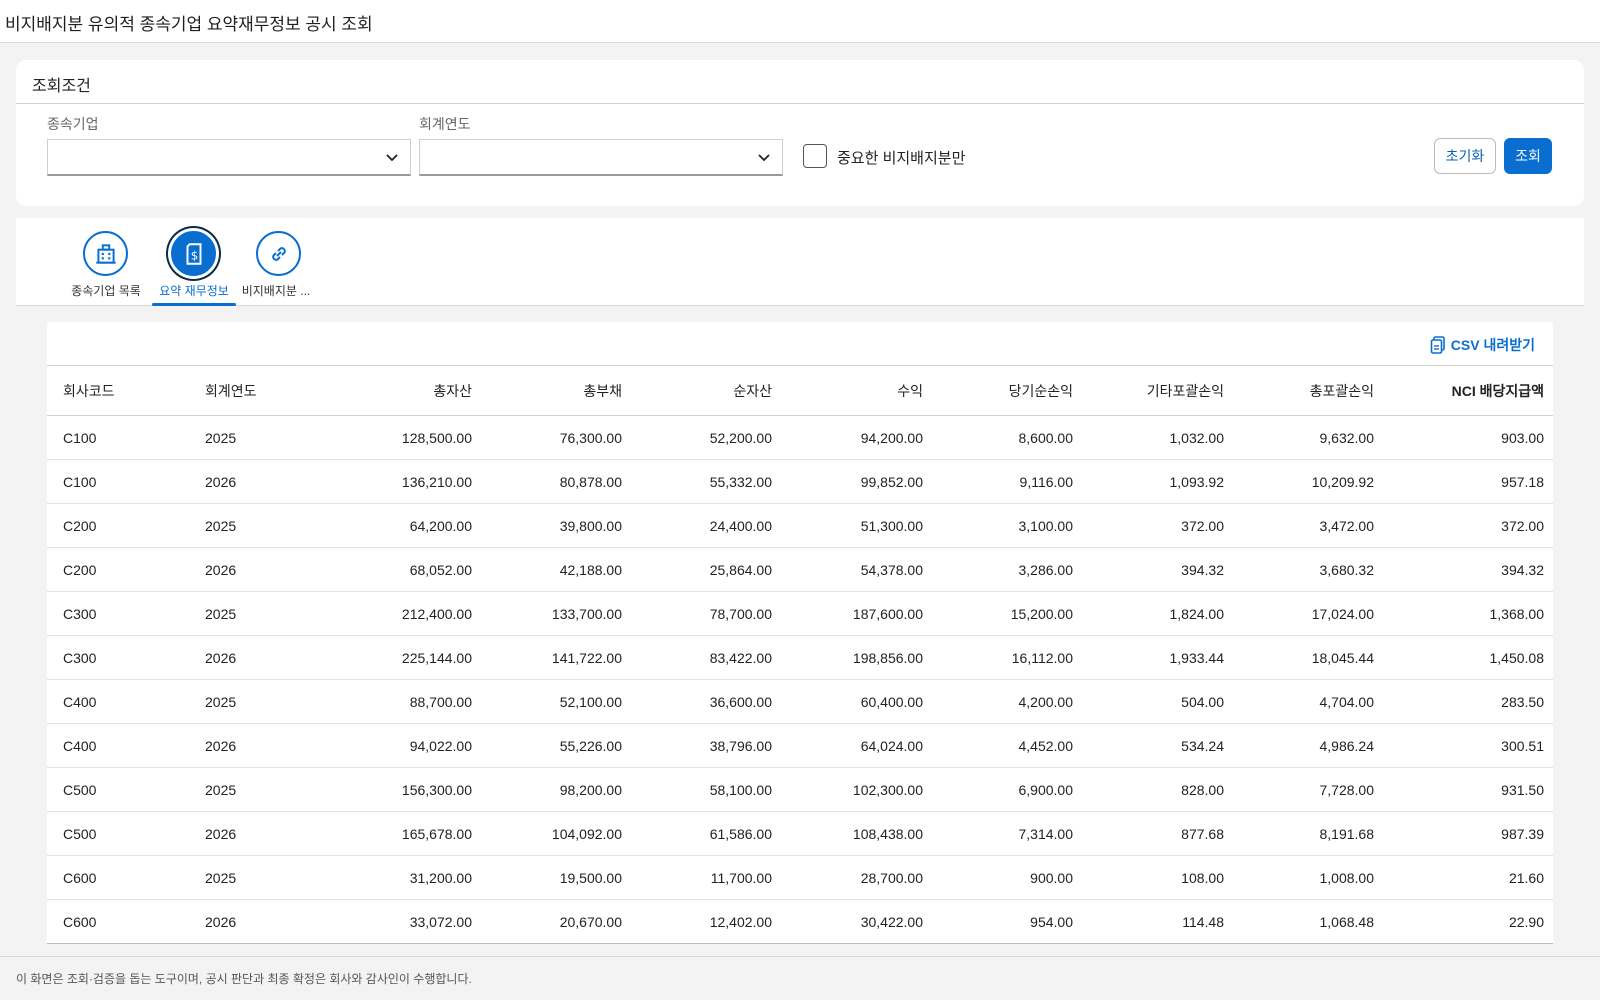  Describe the element at coordinates (1347, 745) in the screenshot. I see `table-cell: 4,986.24` at that location.